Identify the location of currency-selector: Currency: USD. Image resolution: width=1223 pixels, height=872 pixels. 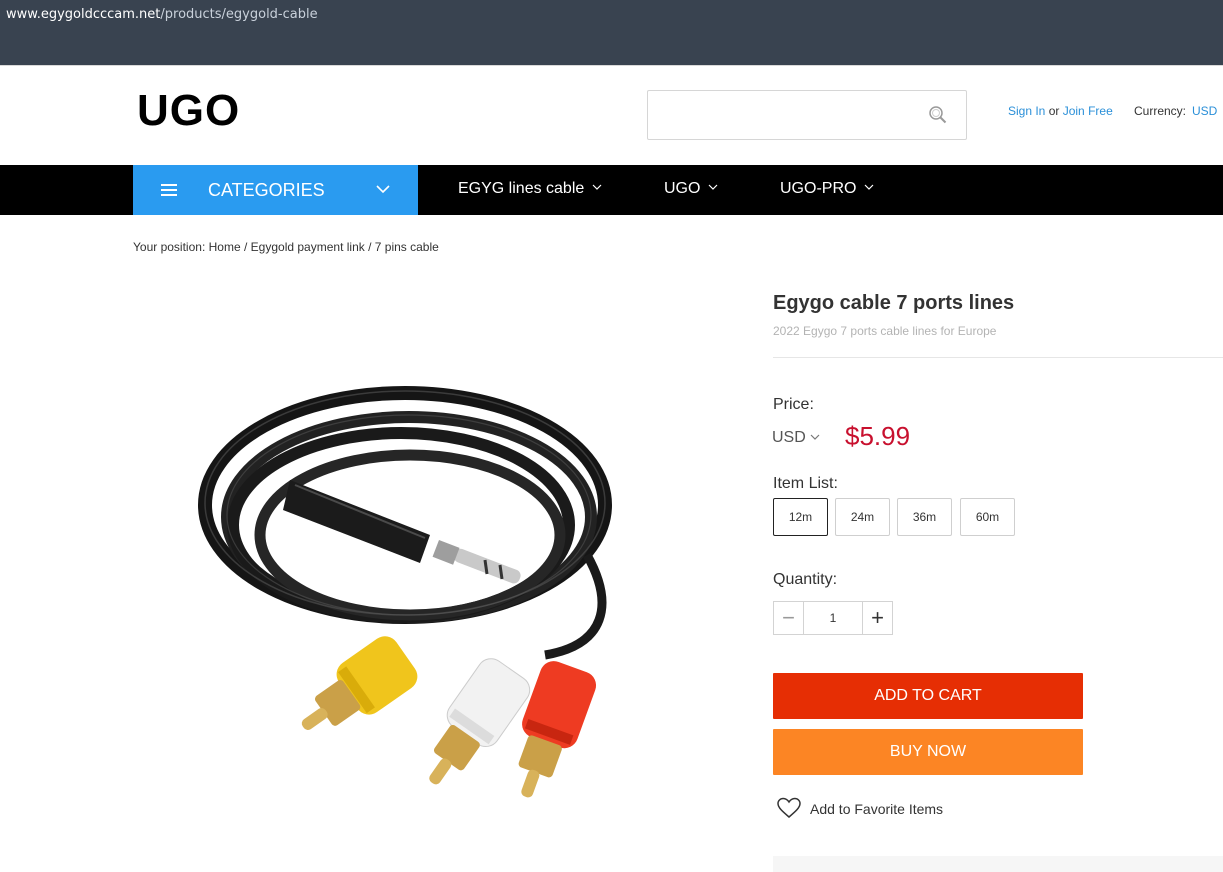
(1175, 111).